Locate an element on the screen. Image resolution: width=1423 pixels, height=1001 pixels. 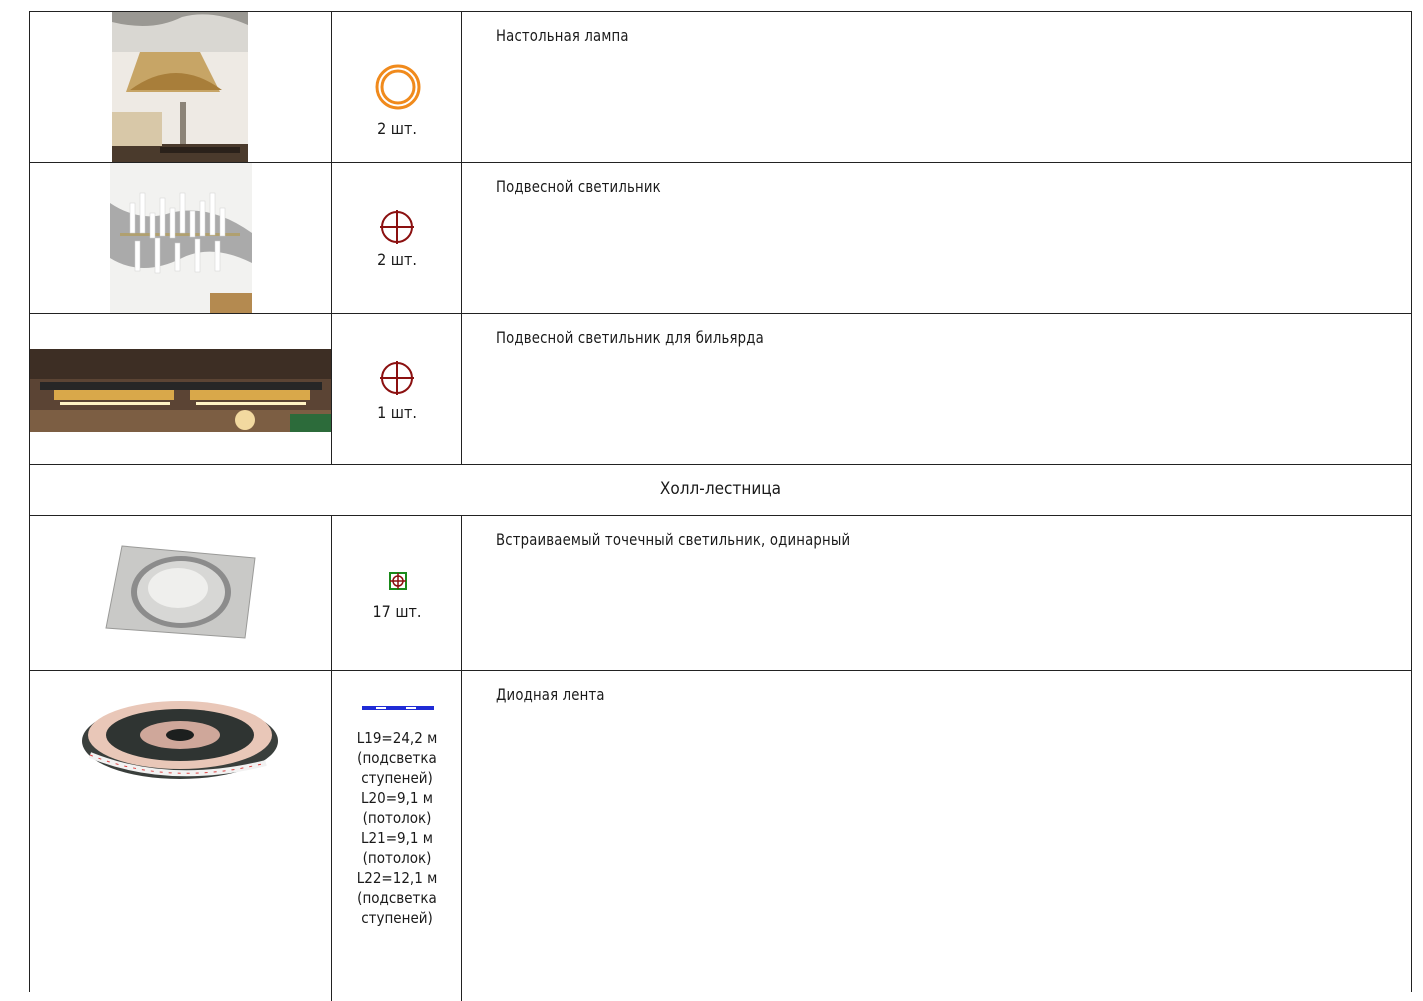
section-title: Холл-лестница is located at coordinates (720, 489).